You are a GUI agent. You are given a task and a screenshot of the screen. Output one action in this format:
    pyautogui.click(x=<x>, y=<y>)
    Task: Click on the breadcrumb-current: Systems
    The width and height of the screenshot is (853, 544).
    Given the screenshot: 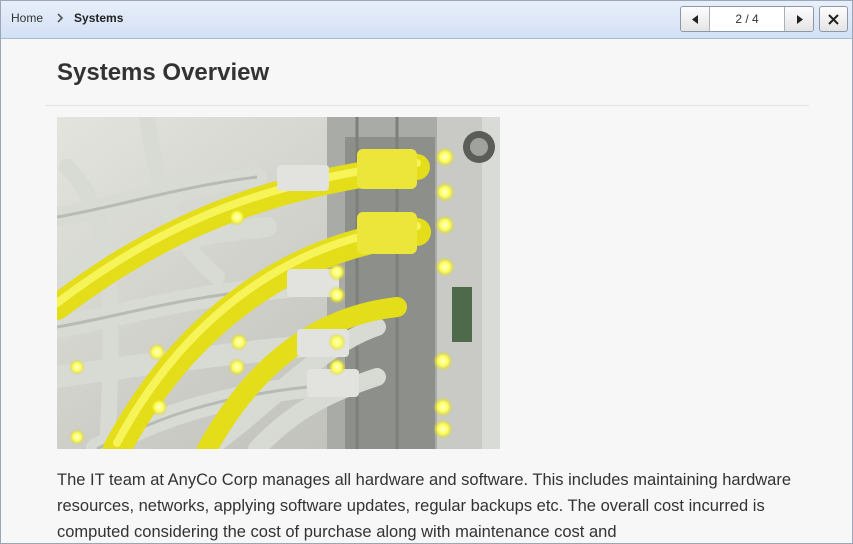 What is the action you would take?
    pyautogui.click(x=99, y=18)
    